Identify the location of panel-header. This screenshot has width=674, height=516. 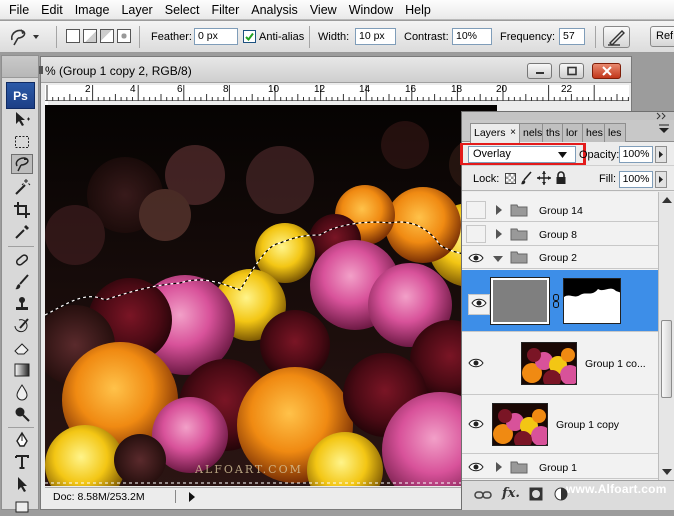
(568, 116).